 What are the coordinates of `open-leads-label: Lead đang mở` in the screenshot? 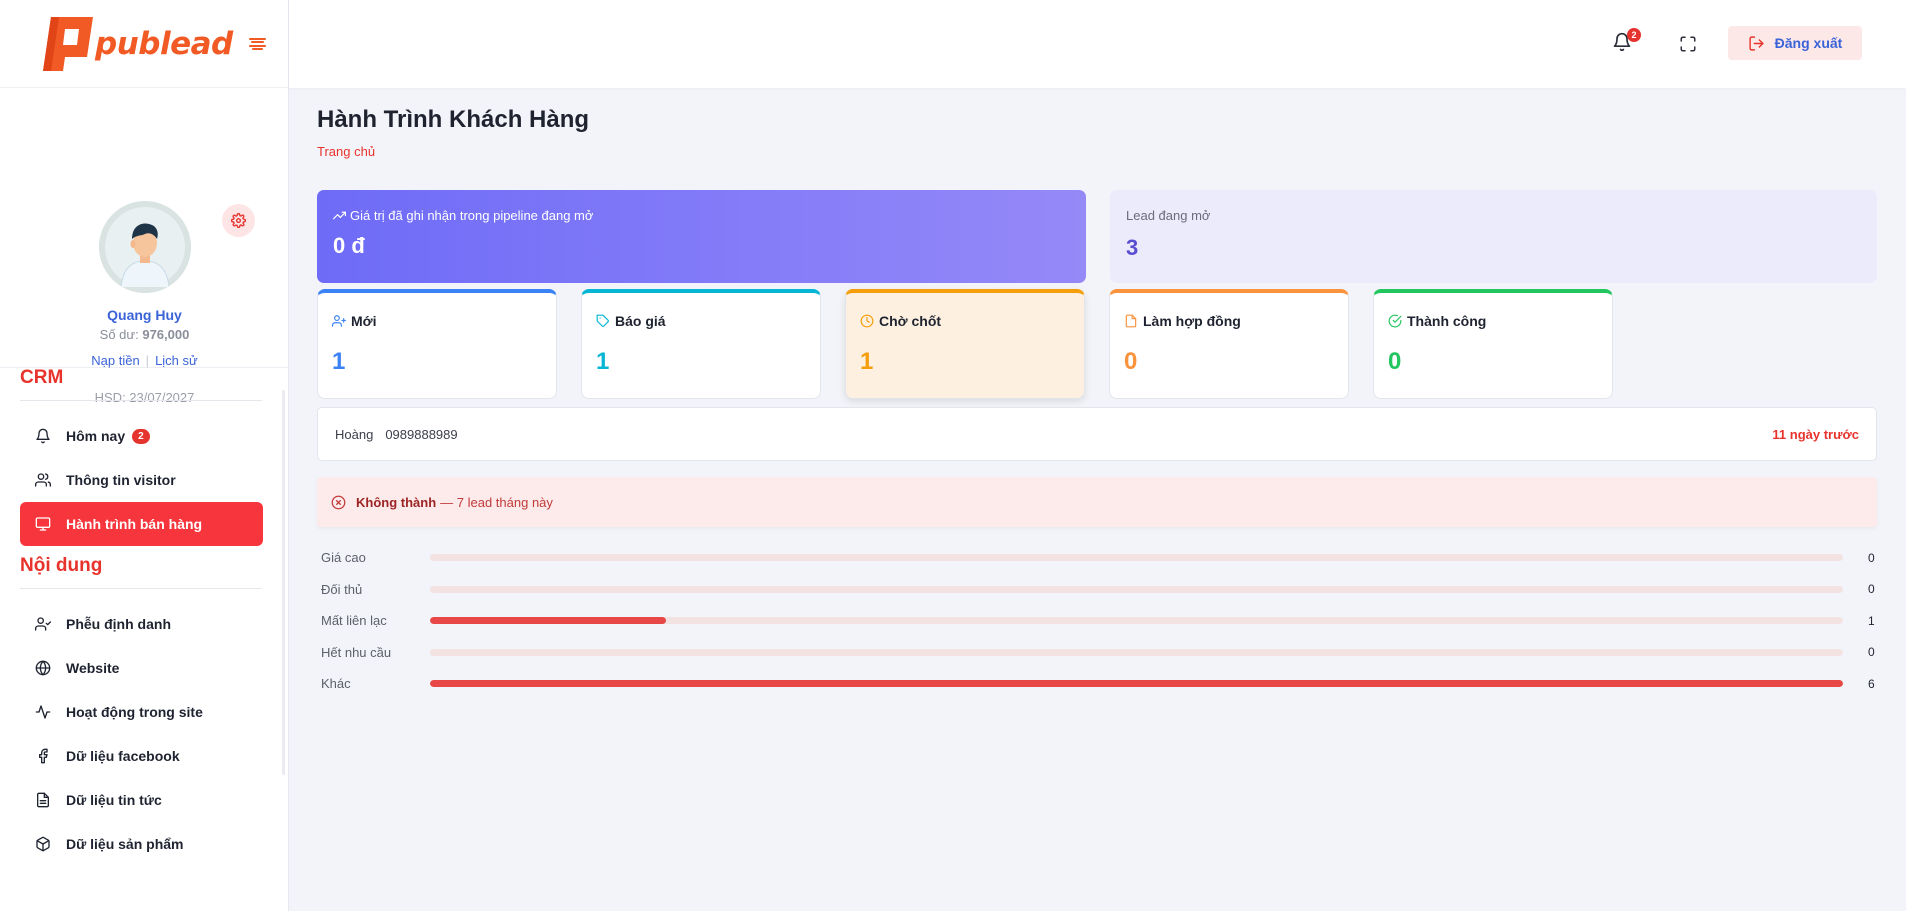 It's located at (1168, 215).